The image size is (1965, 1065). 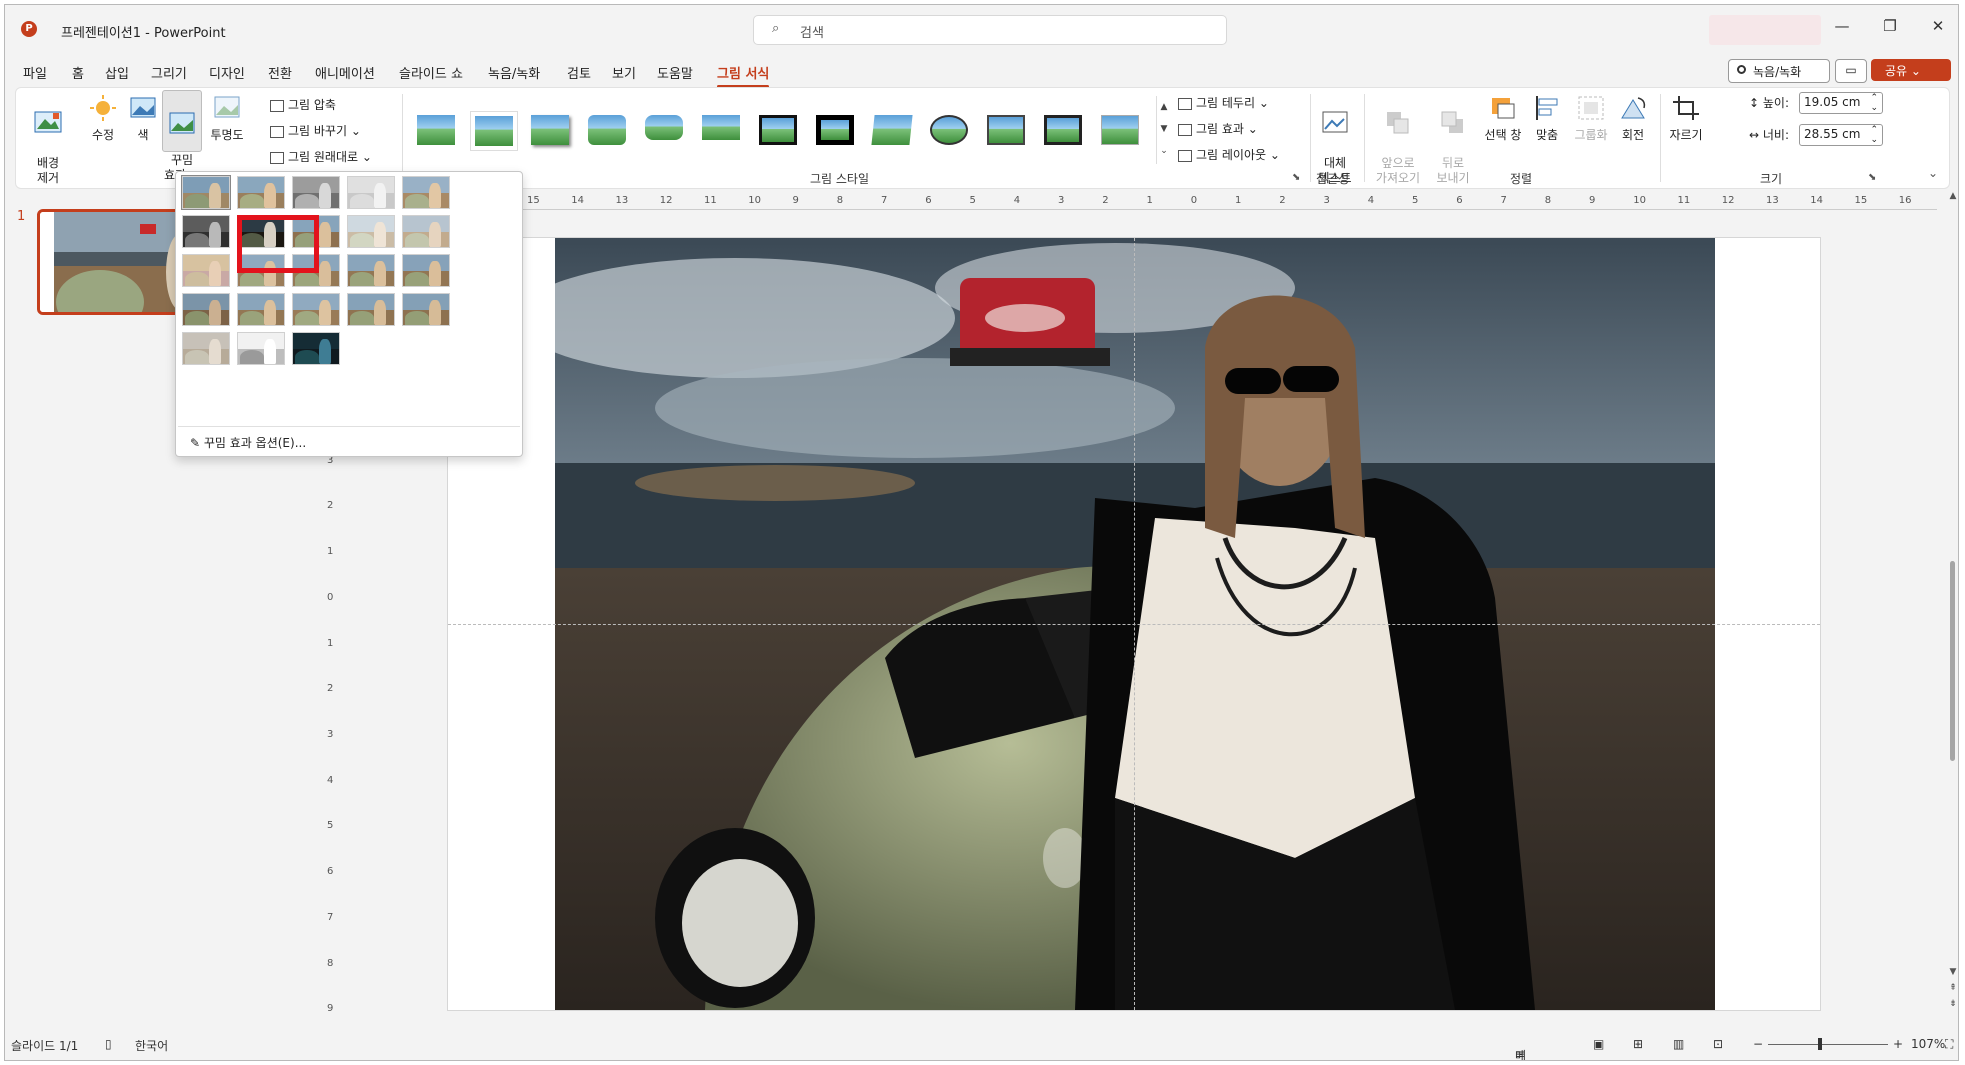 What do you see at coordinates (1933, 173) in the screenshot?
I see `collapse-ribbon-icon: ⌄` at bounding box center [1933, 173].